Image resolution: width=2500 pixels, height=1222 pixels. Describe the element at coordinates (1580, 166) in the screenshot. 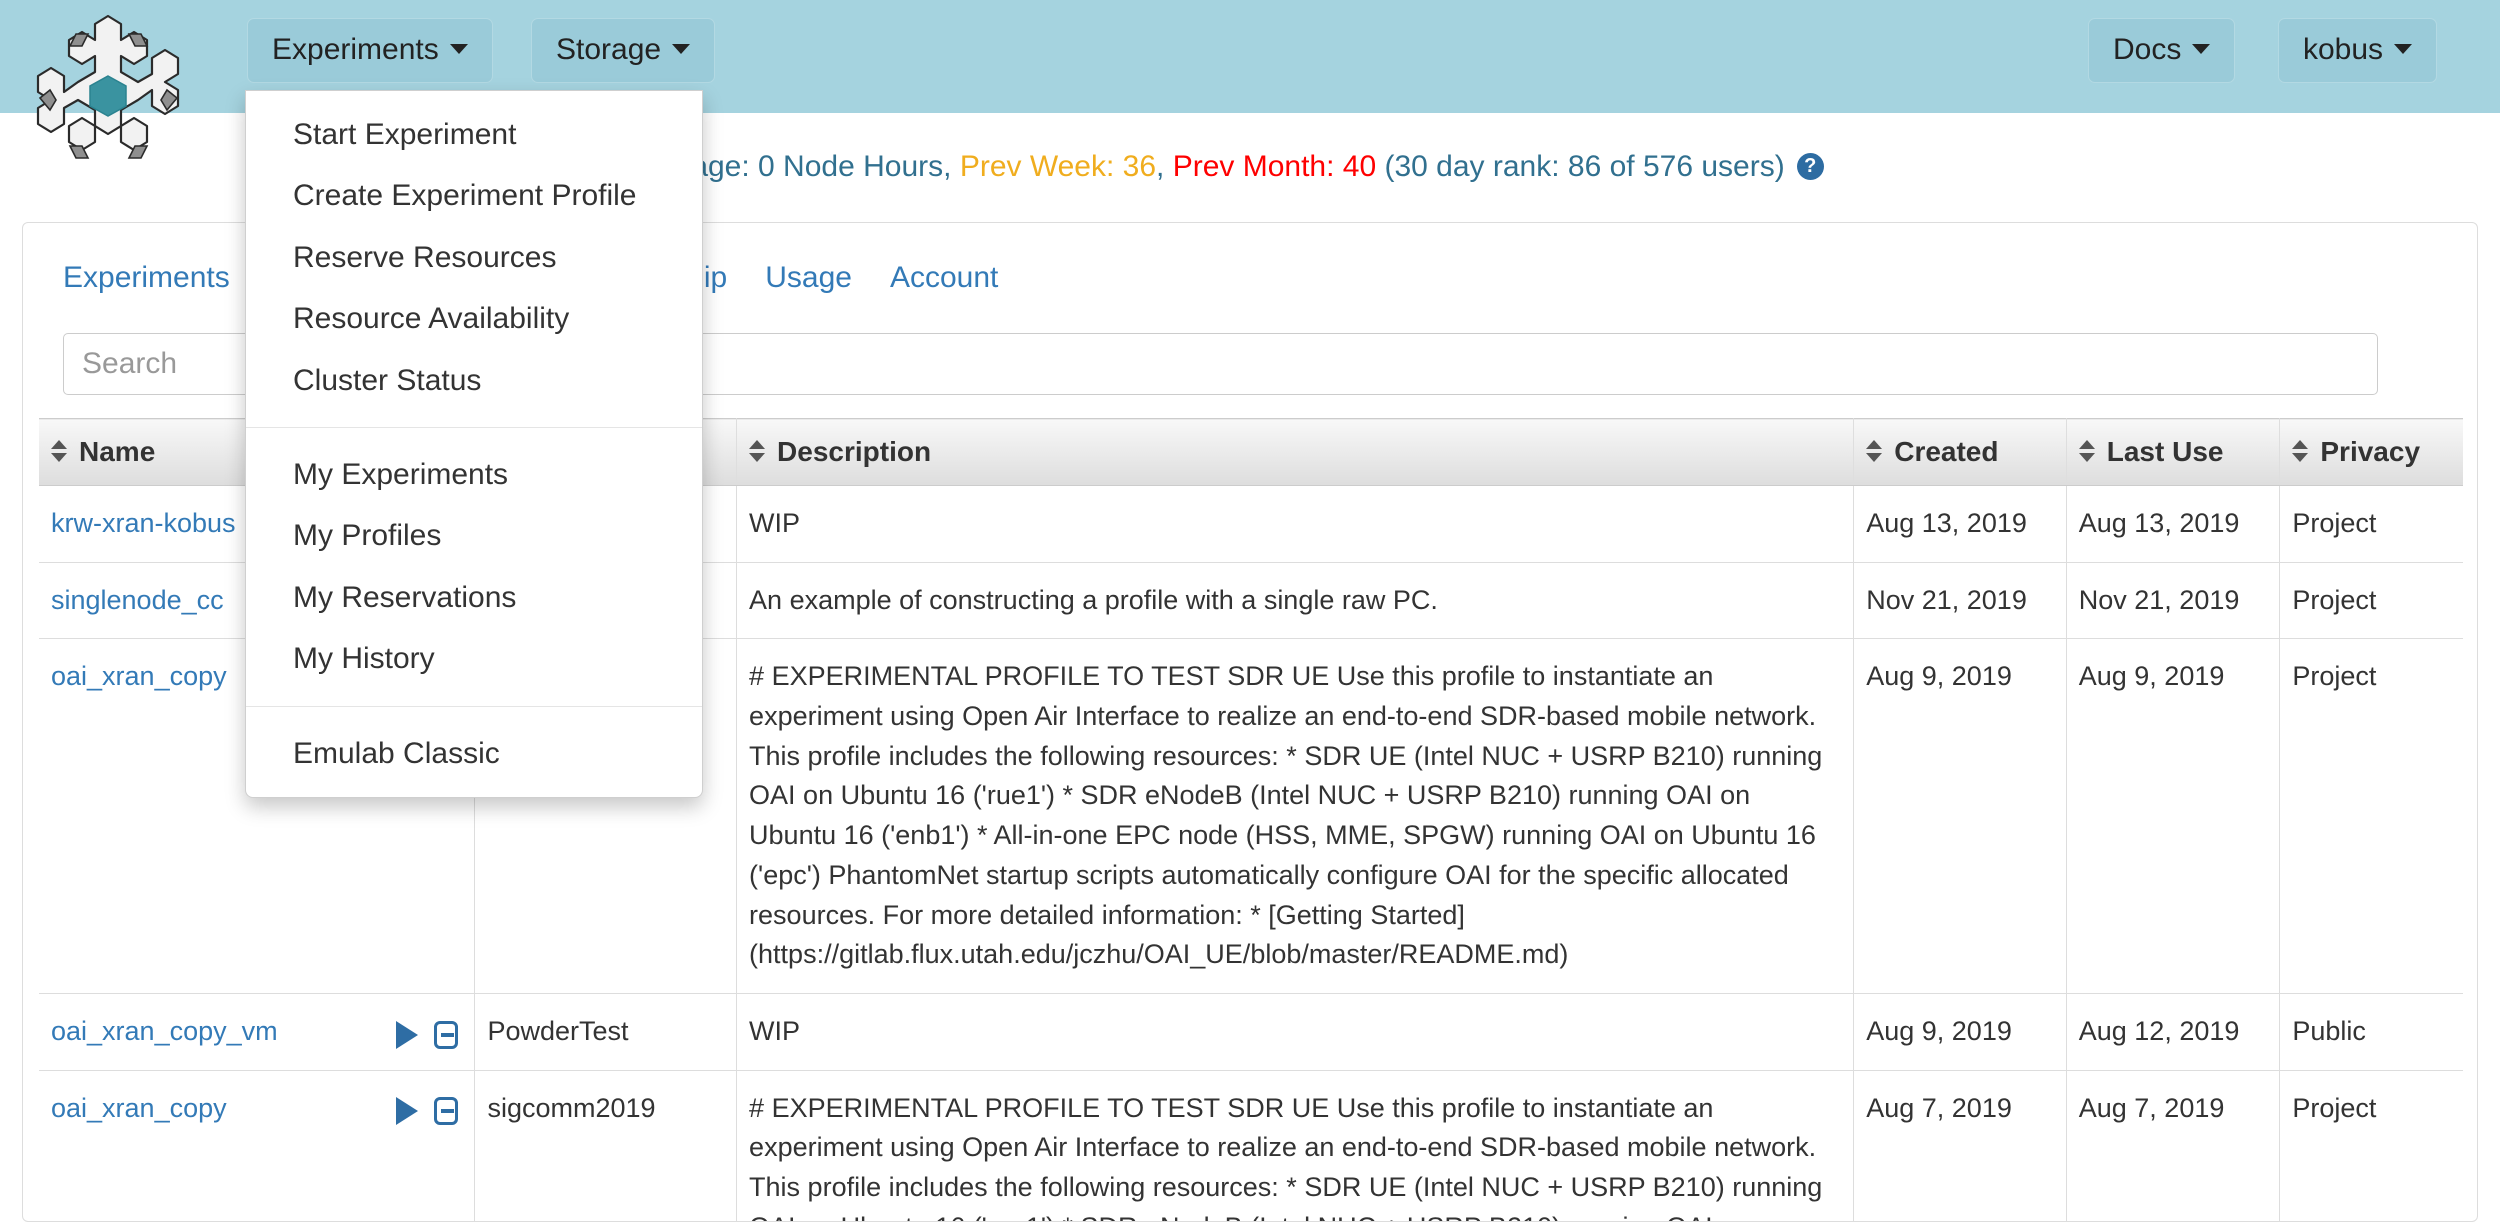

I see `usage-rank: (30 day rank: 86 of 576 users)` at that location.